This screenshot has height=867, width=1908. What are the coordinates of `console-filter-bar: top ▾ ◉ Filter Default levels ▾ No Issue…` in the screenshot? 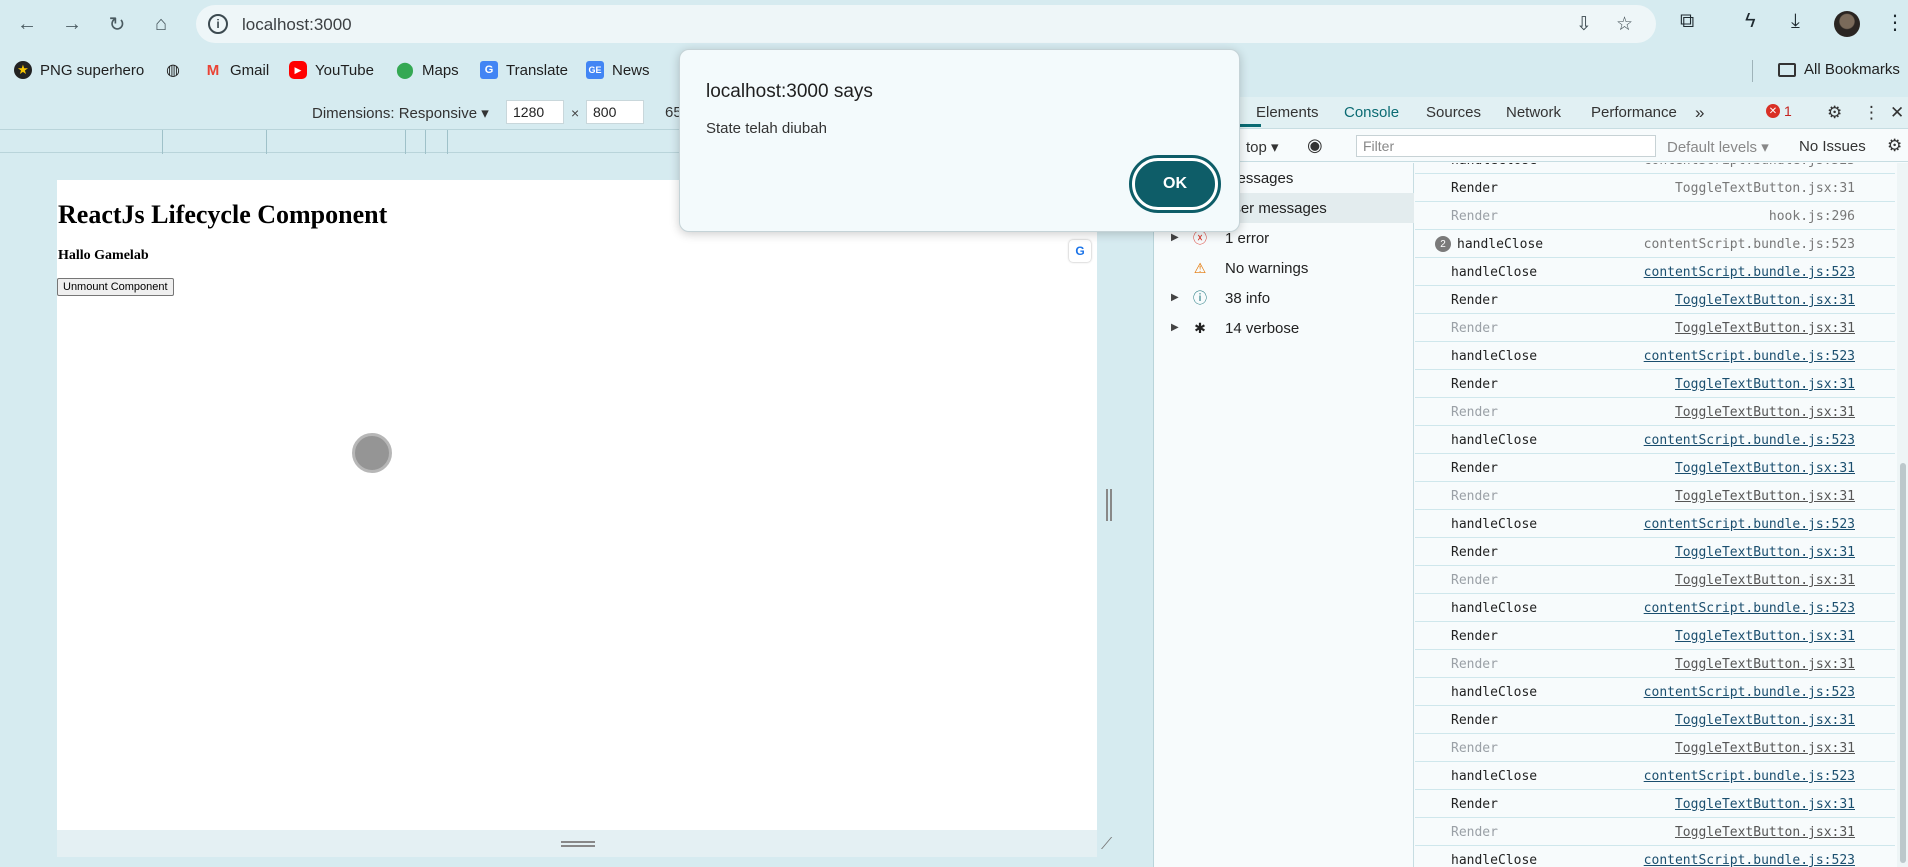 It's located at (1531, 146).